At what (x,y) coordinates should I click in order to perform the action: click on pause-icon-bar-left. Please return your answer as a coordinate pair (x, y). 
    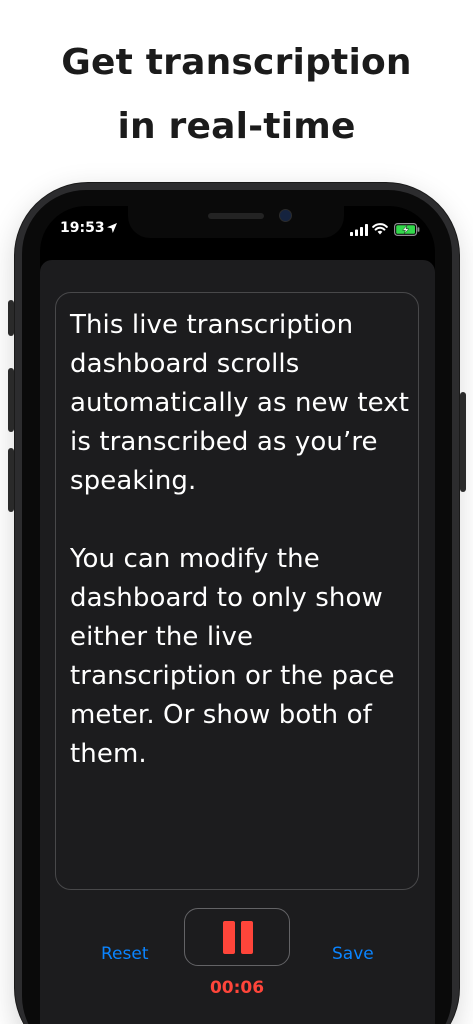
    Looking at the image, I should click on (229, 937).